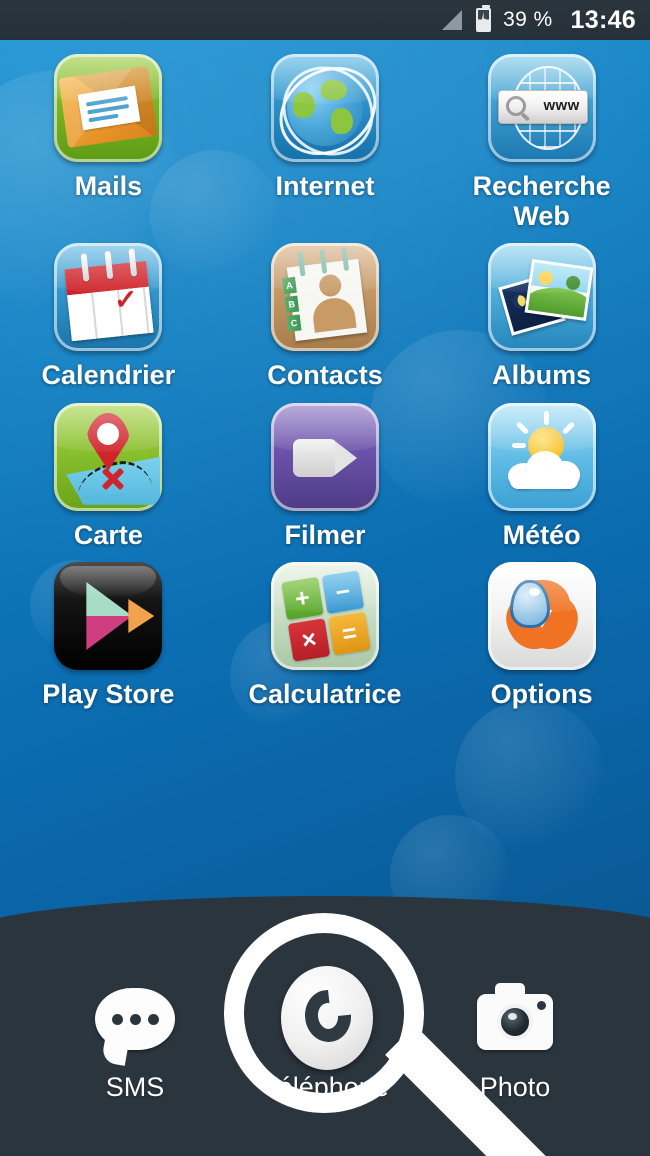 The width and height of the screenshot is (650, 1156). Describe the element at coordinates (541, 456) in the screenshot. I see `weather-sun-cloud-icon` at that location.